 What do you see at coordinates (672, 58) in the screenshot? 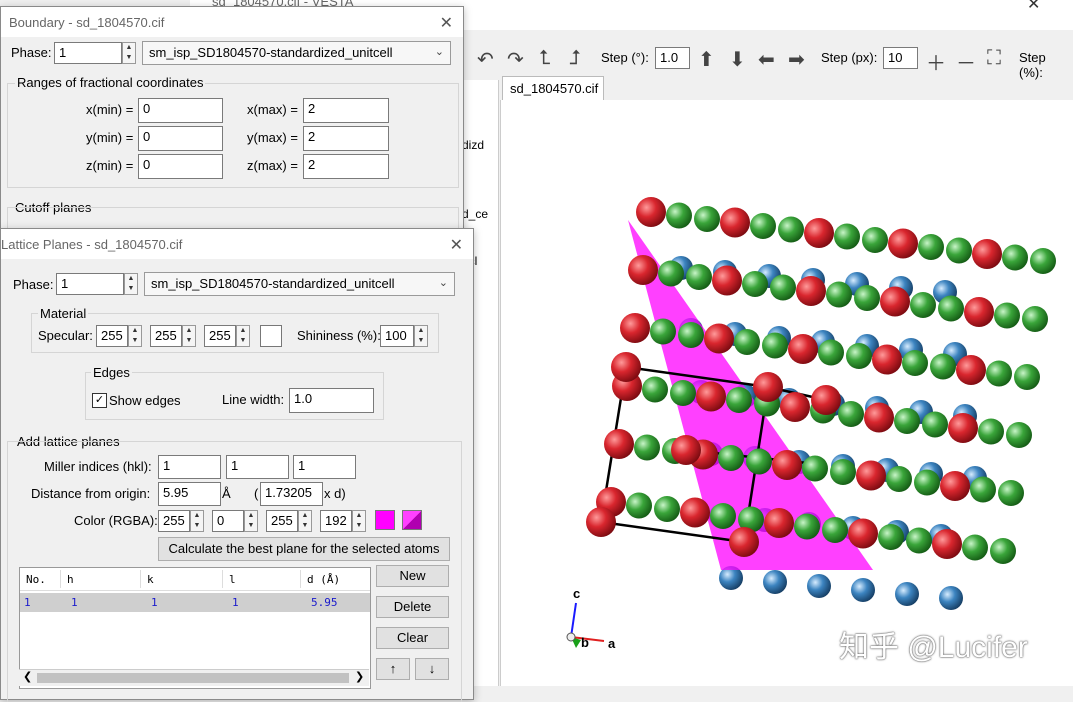
I see `step-deg-input: 1.0` at bounding box center [672, 58].